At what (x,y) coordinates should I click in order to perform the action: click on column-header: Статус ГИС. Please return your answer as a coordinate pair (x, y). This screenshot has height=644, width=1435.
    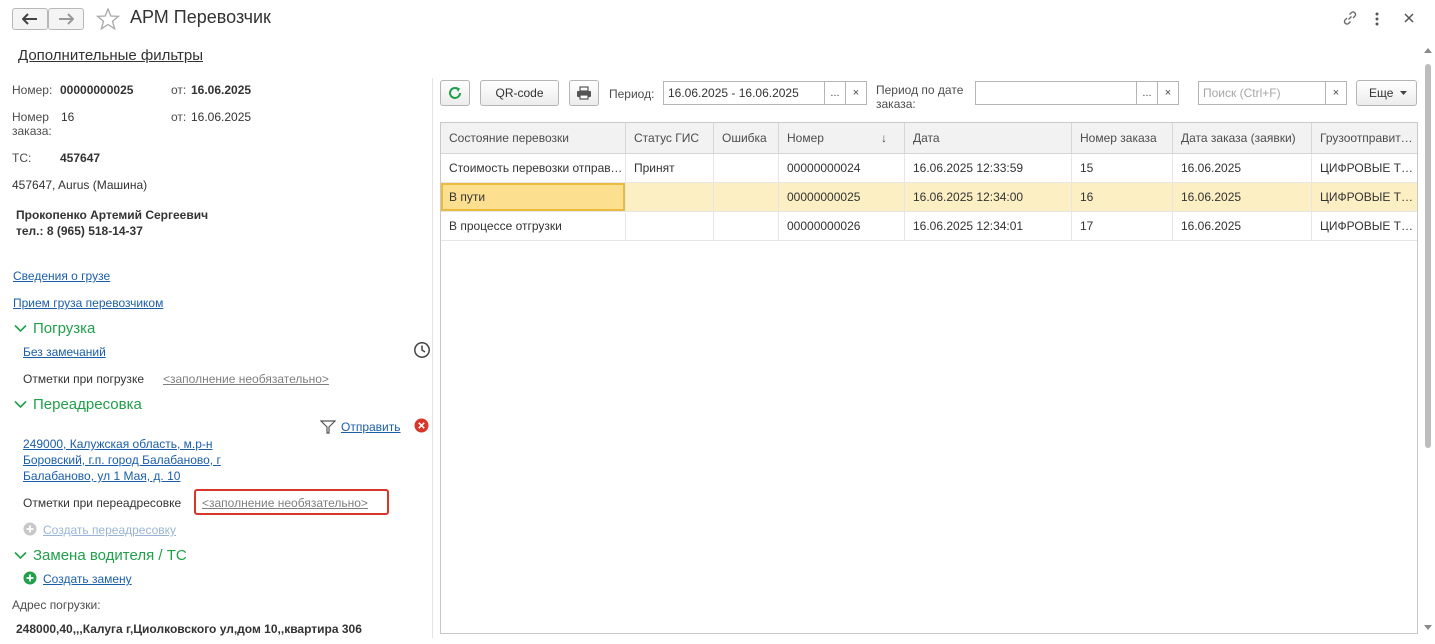
    Looking at the image, I should click on (670, 138).